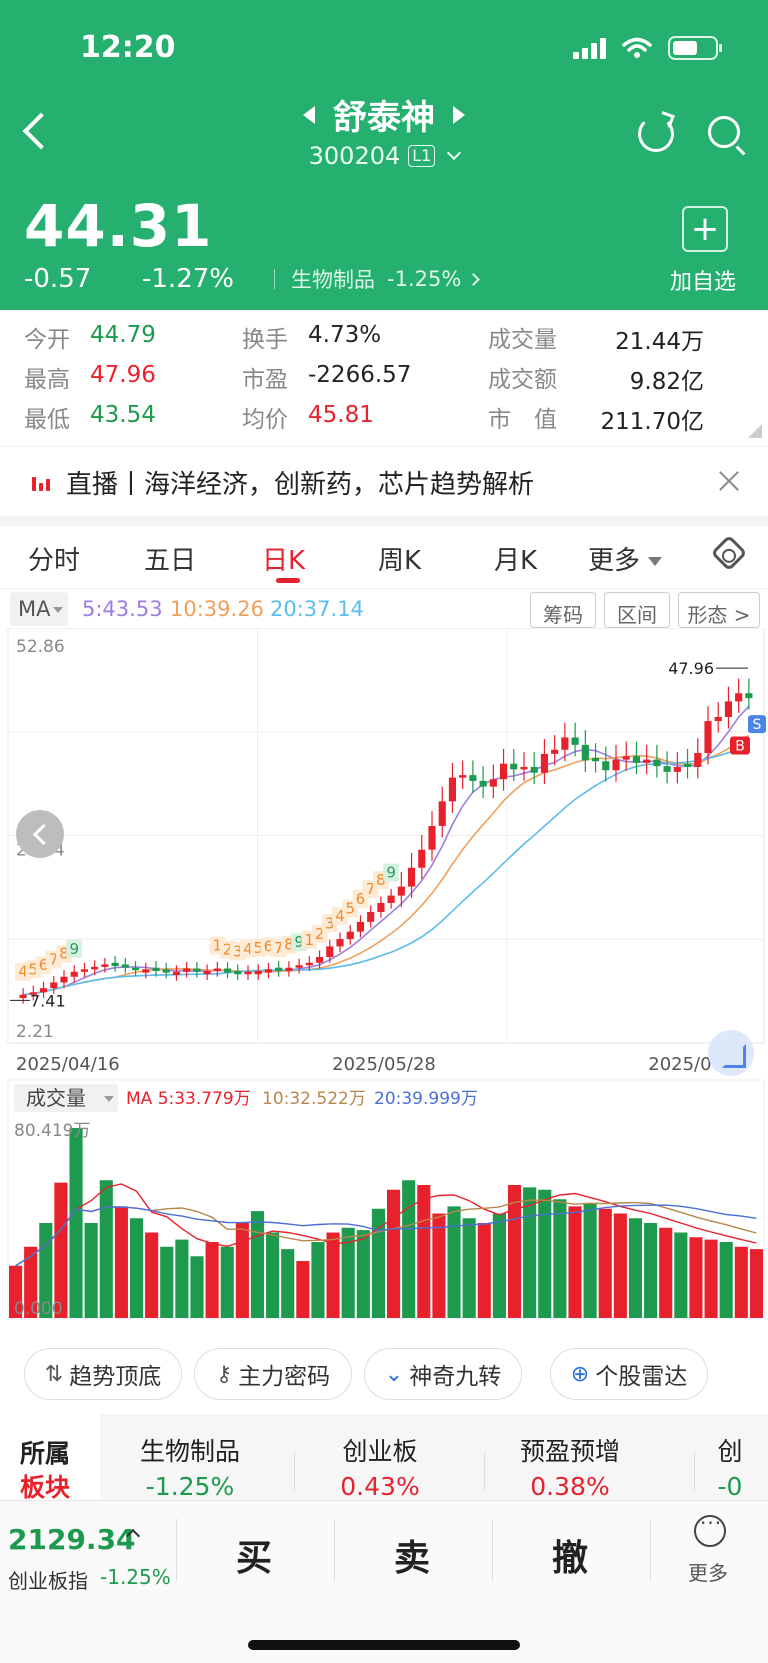 This screenshot has height=1663, width=768. What do you see at coordinates (333, 279) in the screenshot?
I see `sector-link: 生物制品` at bounding box center [333, 279].